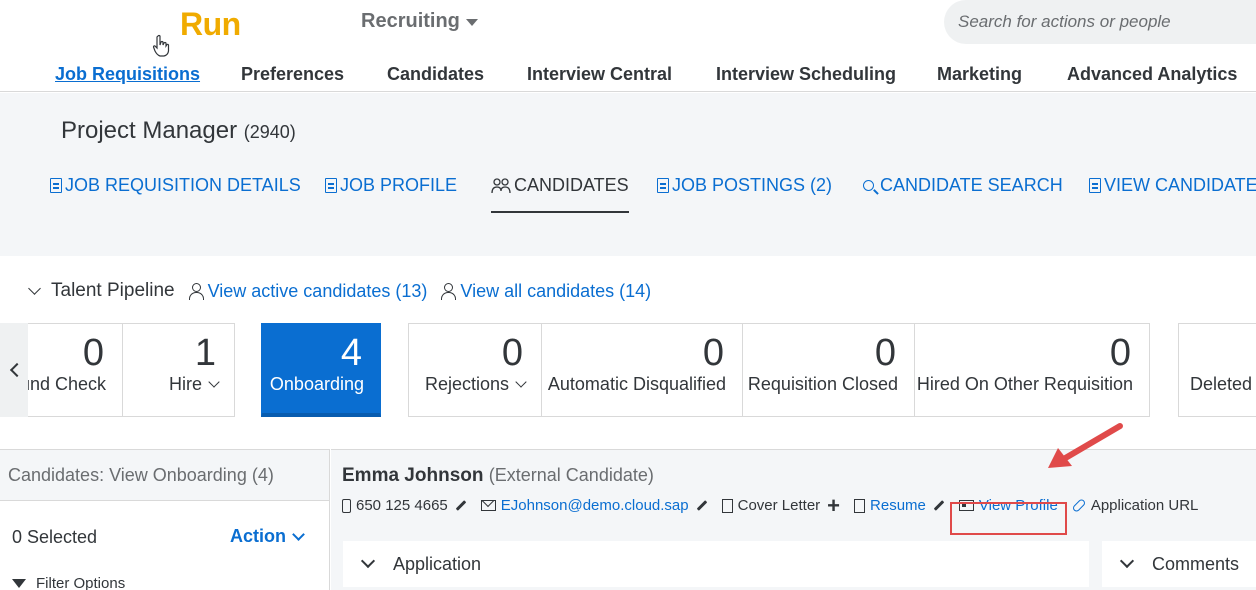  What do you see at coordinates (979, 74) in the screenshot?
I see `nav-marketing: Marketing` at bounding box center [979, 74].